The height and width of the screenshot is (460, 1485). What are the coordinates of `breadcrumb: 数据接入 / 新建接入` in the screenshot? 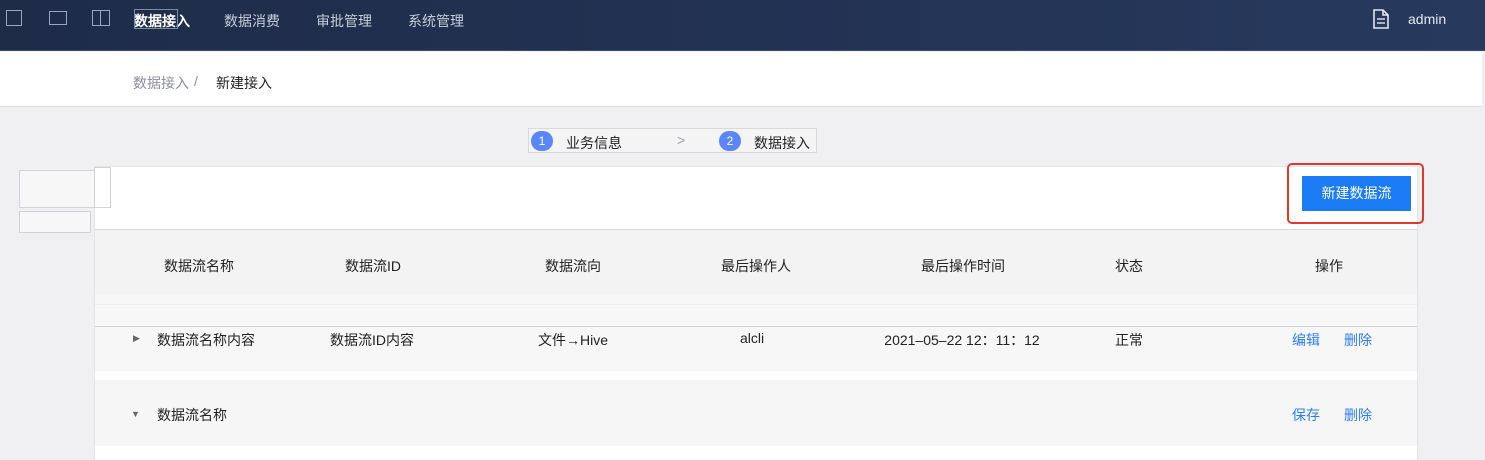 It's located at (741, 79).